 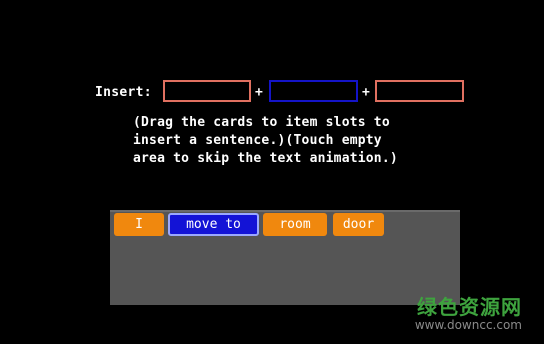 I want to click on plus-sign-2: +, so click(x=366, y=92).